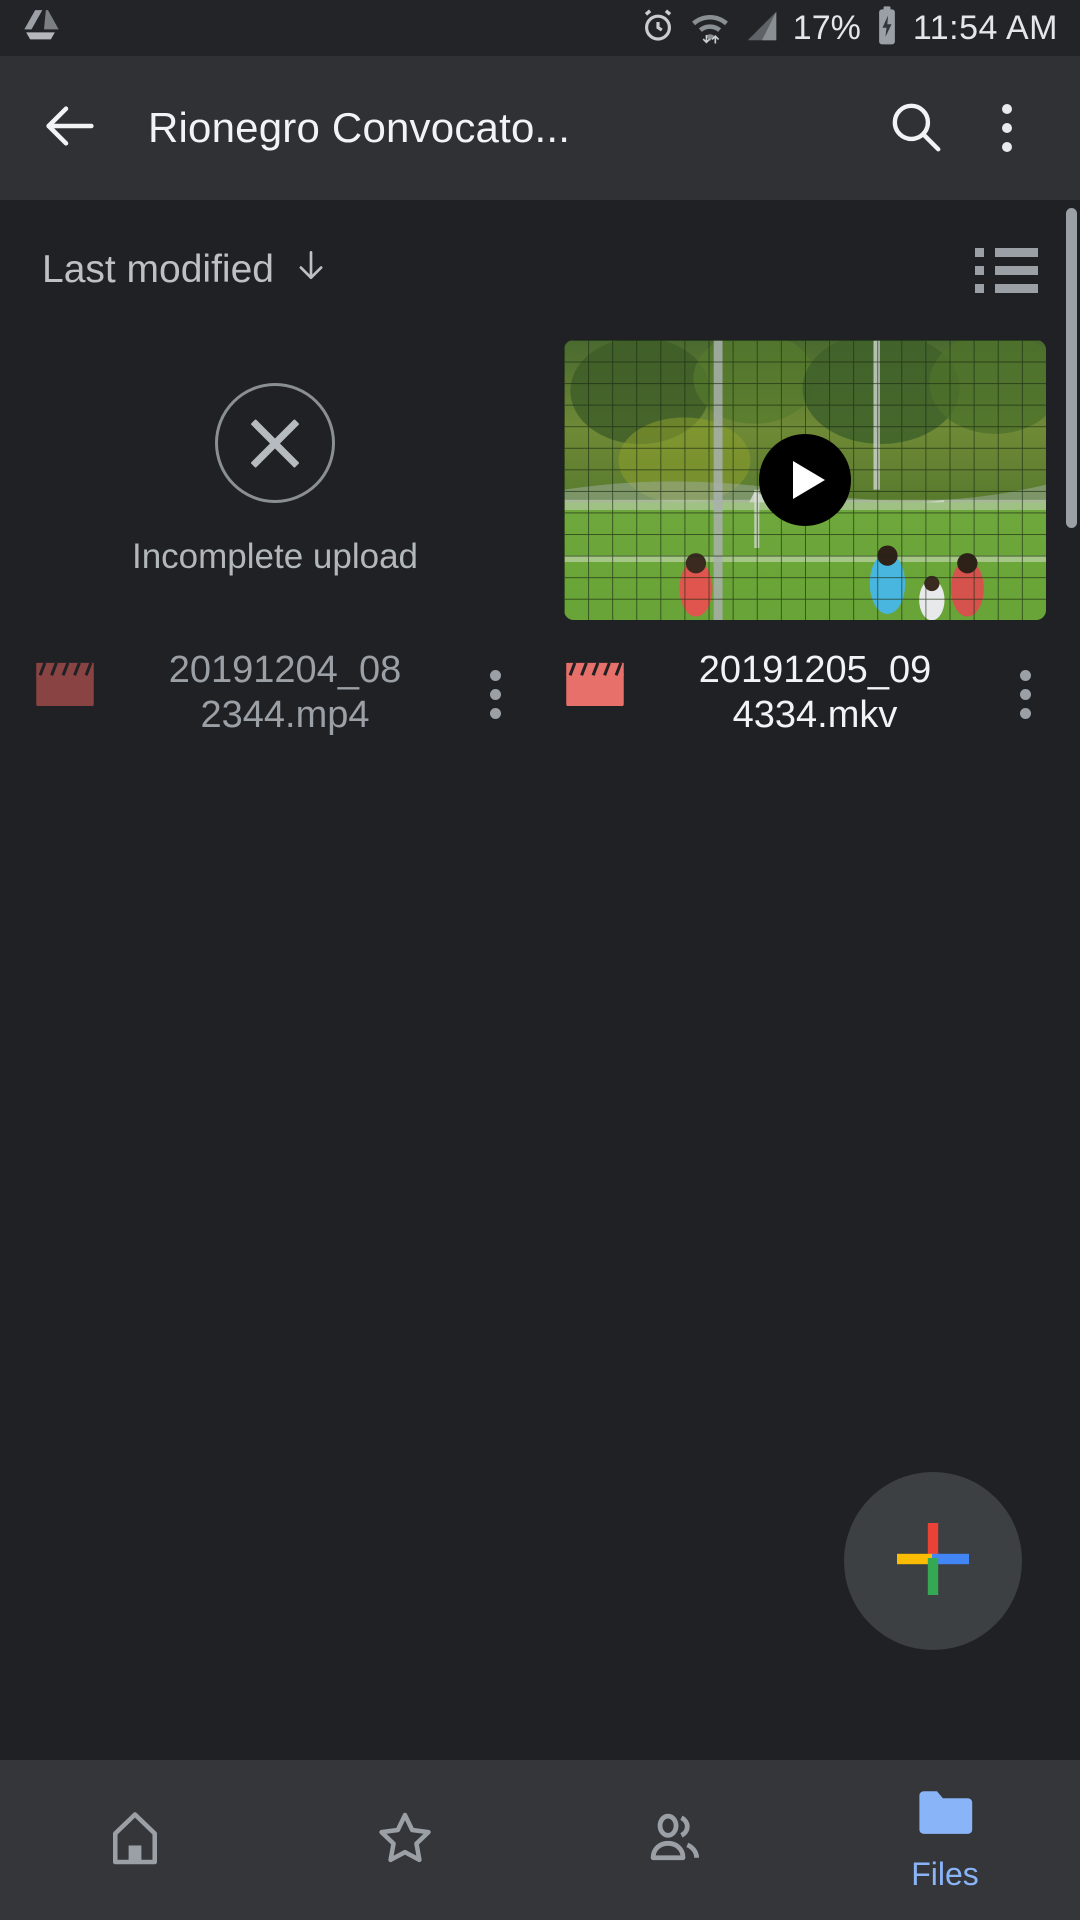 The width and height of the screenshot is (1080, 1920). I want to click on battery-charging-icon, so click(887, 28).